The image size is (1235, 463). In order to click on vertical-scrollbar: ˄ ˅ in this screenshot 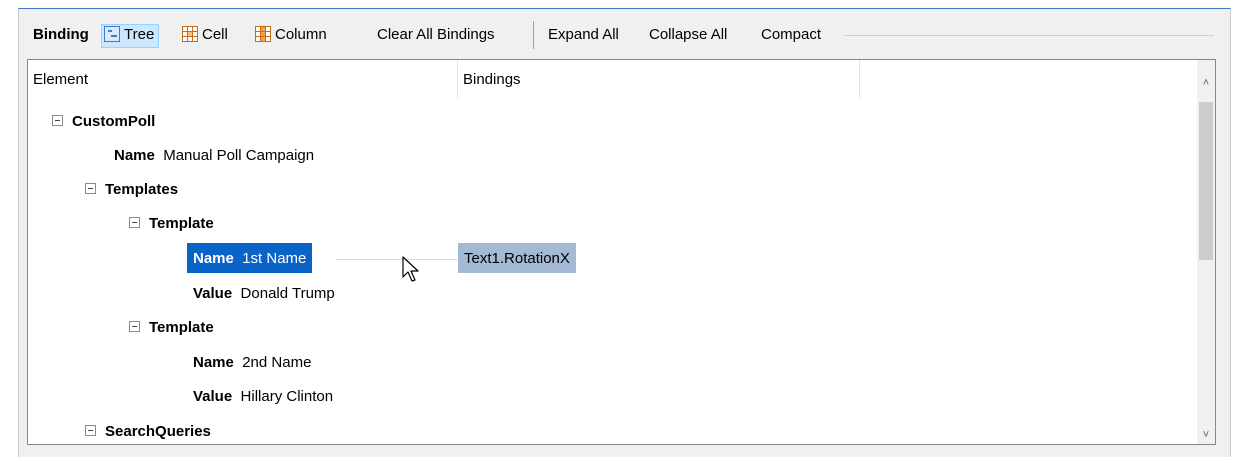, I will do `click(1206, 252)`.